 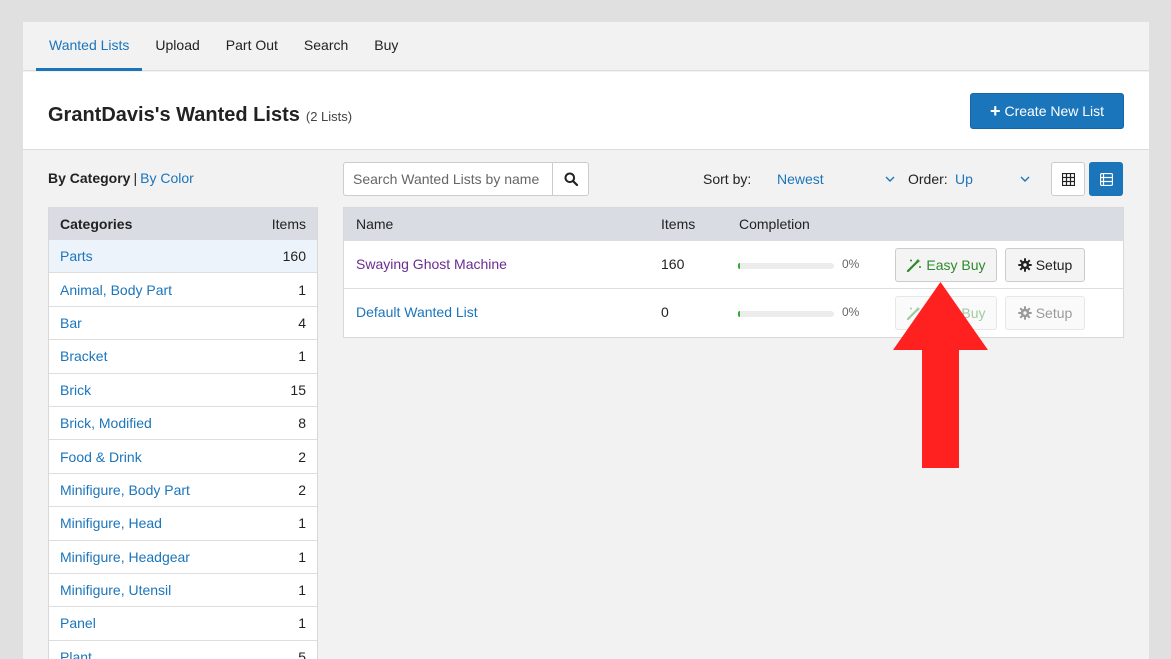 I want to click on category-name: Plant, so click(x=76, y=654).